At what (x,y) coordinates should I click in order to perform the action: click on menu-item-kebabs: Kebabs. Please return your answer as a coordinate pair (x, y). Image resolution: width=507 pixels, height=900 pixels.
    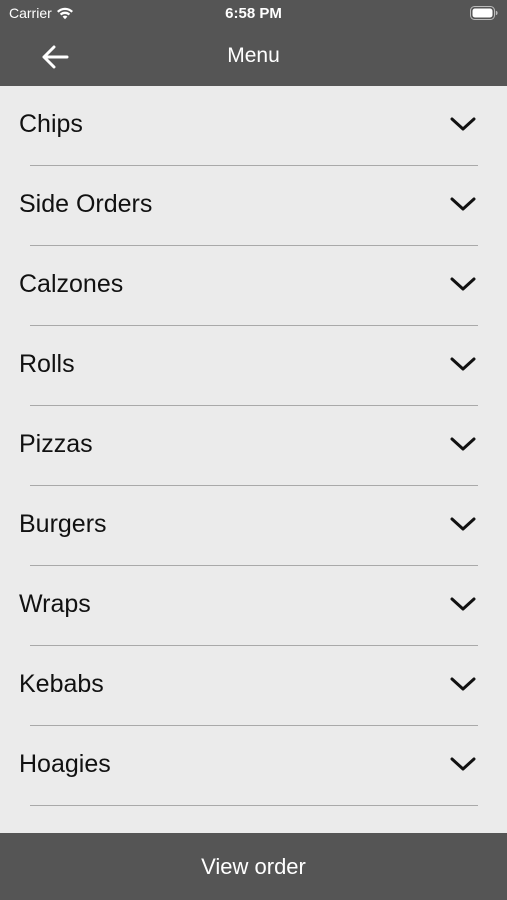
    Looking at the image, I should click on (253, 686).